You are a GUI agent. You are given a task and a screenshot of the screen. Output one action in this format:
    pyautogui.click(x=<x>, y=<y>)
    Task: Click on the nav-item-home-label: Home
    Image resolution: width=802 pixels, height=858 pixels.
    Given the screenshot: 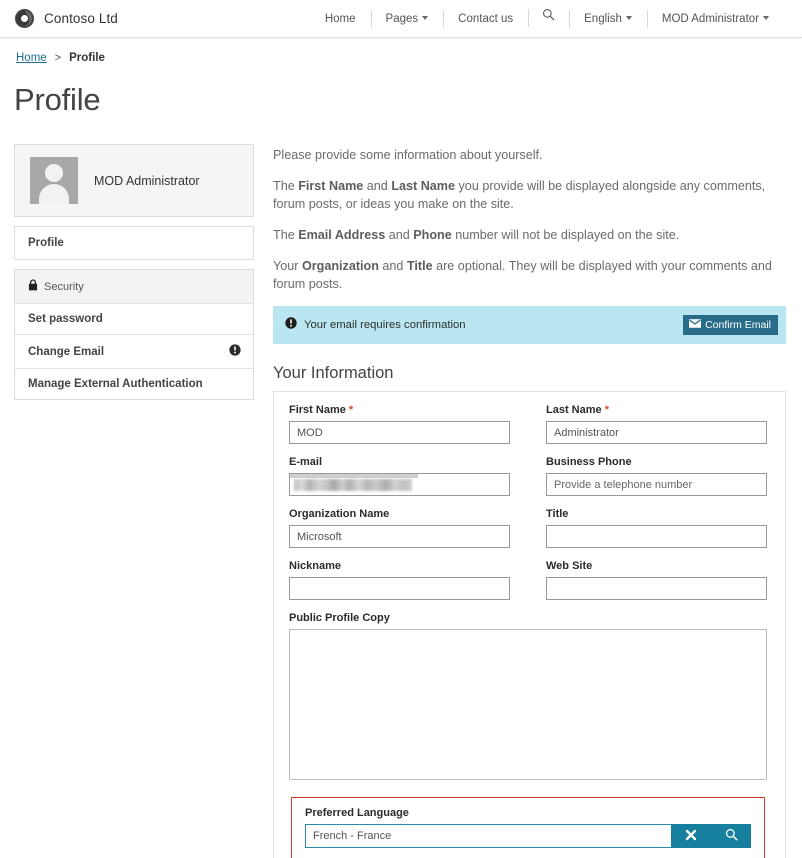 What is the action you would take?
    pyautogui.click(x=340, y=18)
    